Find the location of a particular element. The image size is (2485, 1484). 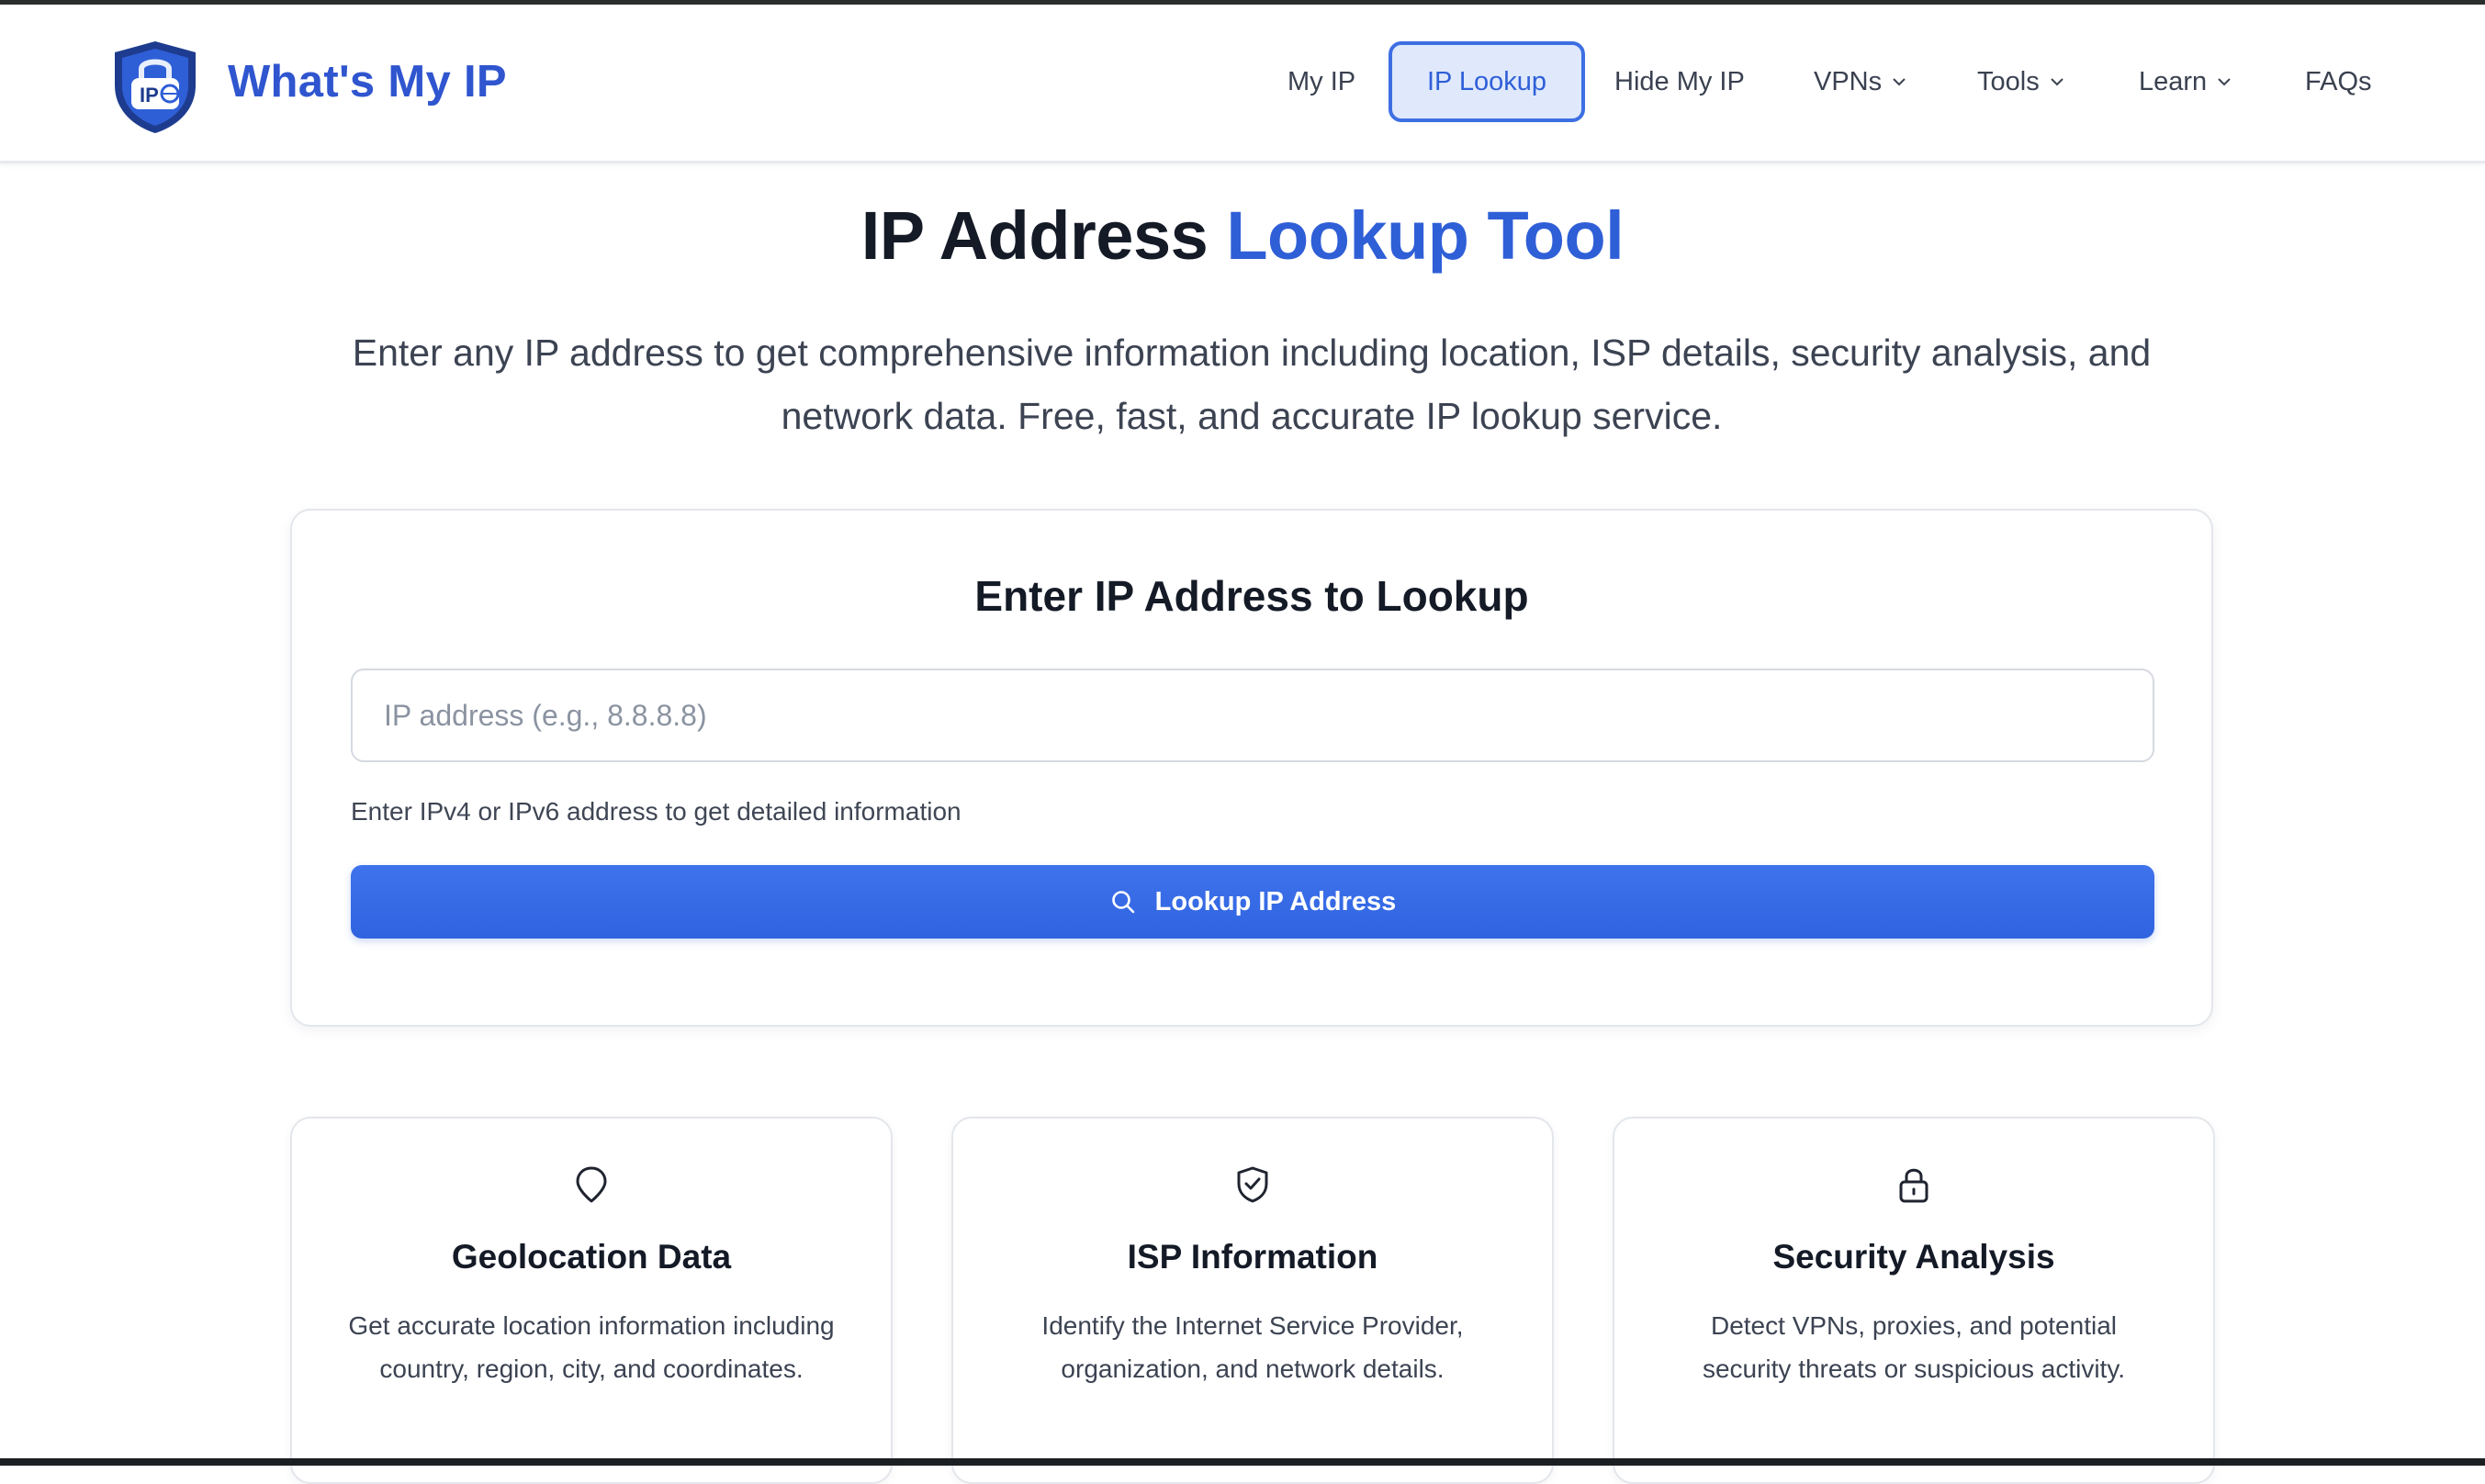

lock-icon is located at coordinates (1913, 1186).